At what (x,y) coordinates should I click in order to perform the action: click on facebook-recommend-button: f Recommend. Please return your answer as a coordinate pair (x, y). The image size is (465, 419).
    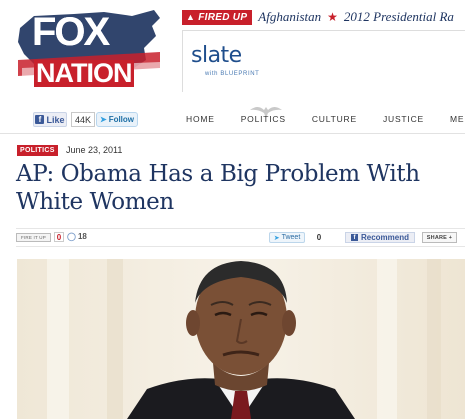
    Looking at the image, I should click on (380, 237).